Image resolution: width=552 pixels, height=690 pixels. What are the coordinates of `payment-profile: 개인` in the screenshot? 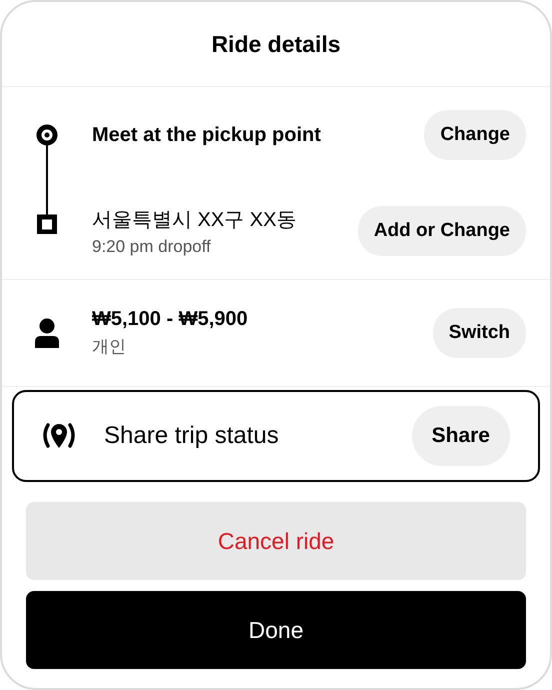 It's located at (109, 347).